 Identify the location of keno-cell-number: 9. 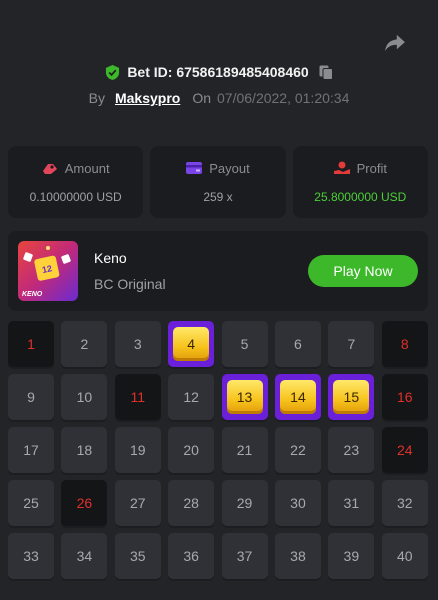
(31, 397).